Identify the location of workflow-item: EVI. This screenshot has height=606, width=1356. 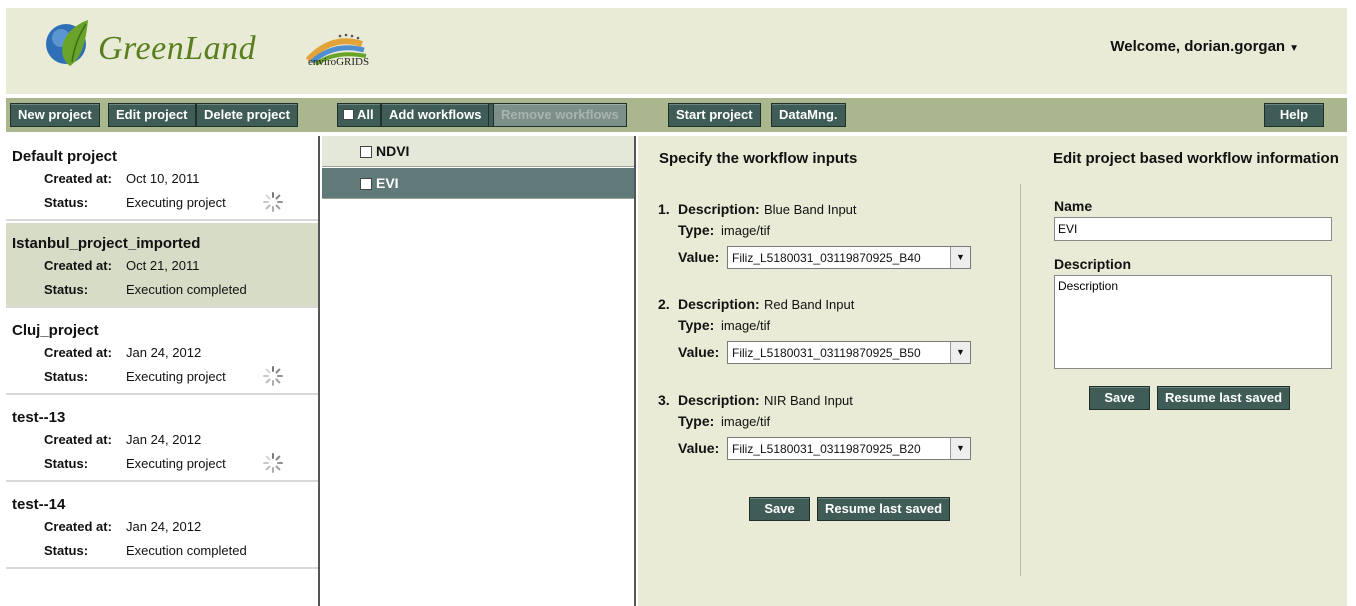
(478, 183).